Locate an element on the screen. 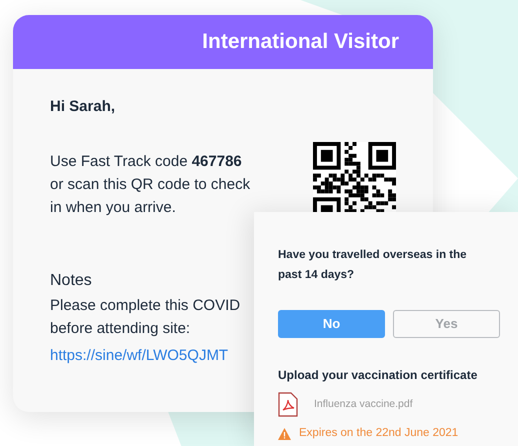 The height and width of the screenshot is (446, 518). answer-button: No is located at coordinates (331, 324).